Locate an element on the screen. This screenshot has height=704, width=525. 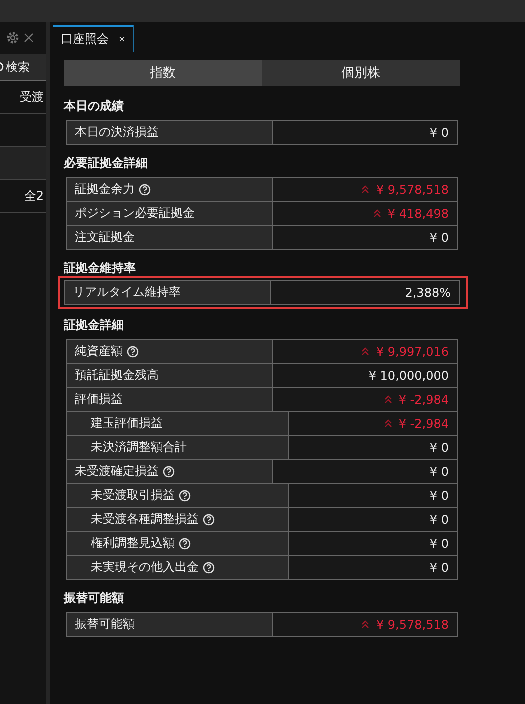
count-label: 全2 is located at coordinates (34, 196).